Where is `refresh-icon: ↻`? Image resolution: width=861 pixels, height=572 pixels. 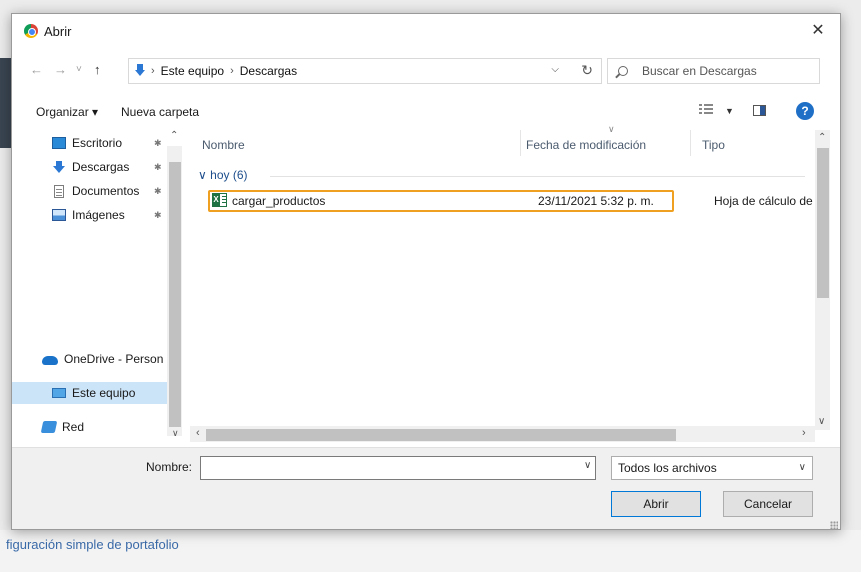
refresh-icon: ↻ is located at coordinates (587, 70).